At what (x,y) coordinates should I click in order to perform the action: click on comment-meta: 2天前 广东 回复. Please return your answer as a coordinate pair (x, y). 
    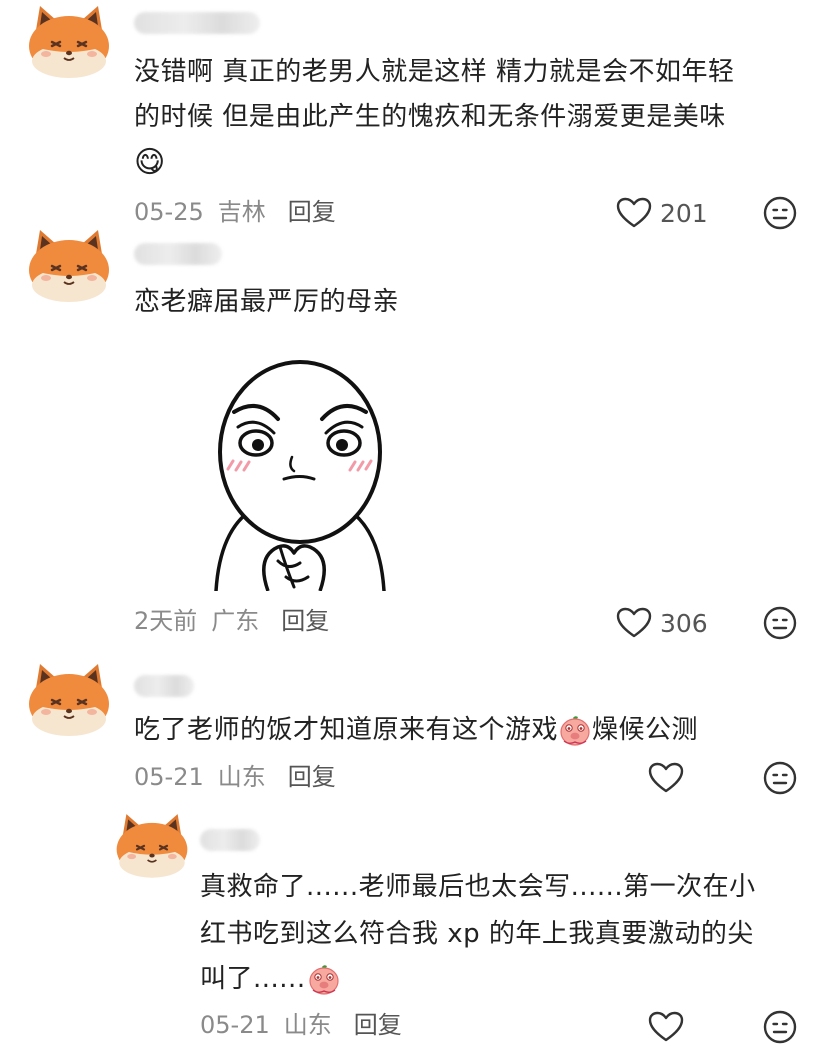
    Looking at the image, I should click on (231, 621).